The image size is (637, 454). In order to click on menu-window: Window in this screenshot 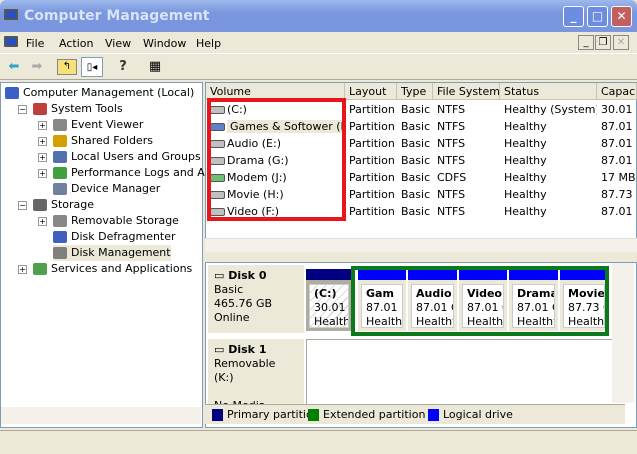, I will do `click(164, 43)`.